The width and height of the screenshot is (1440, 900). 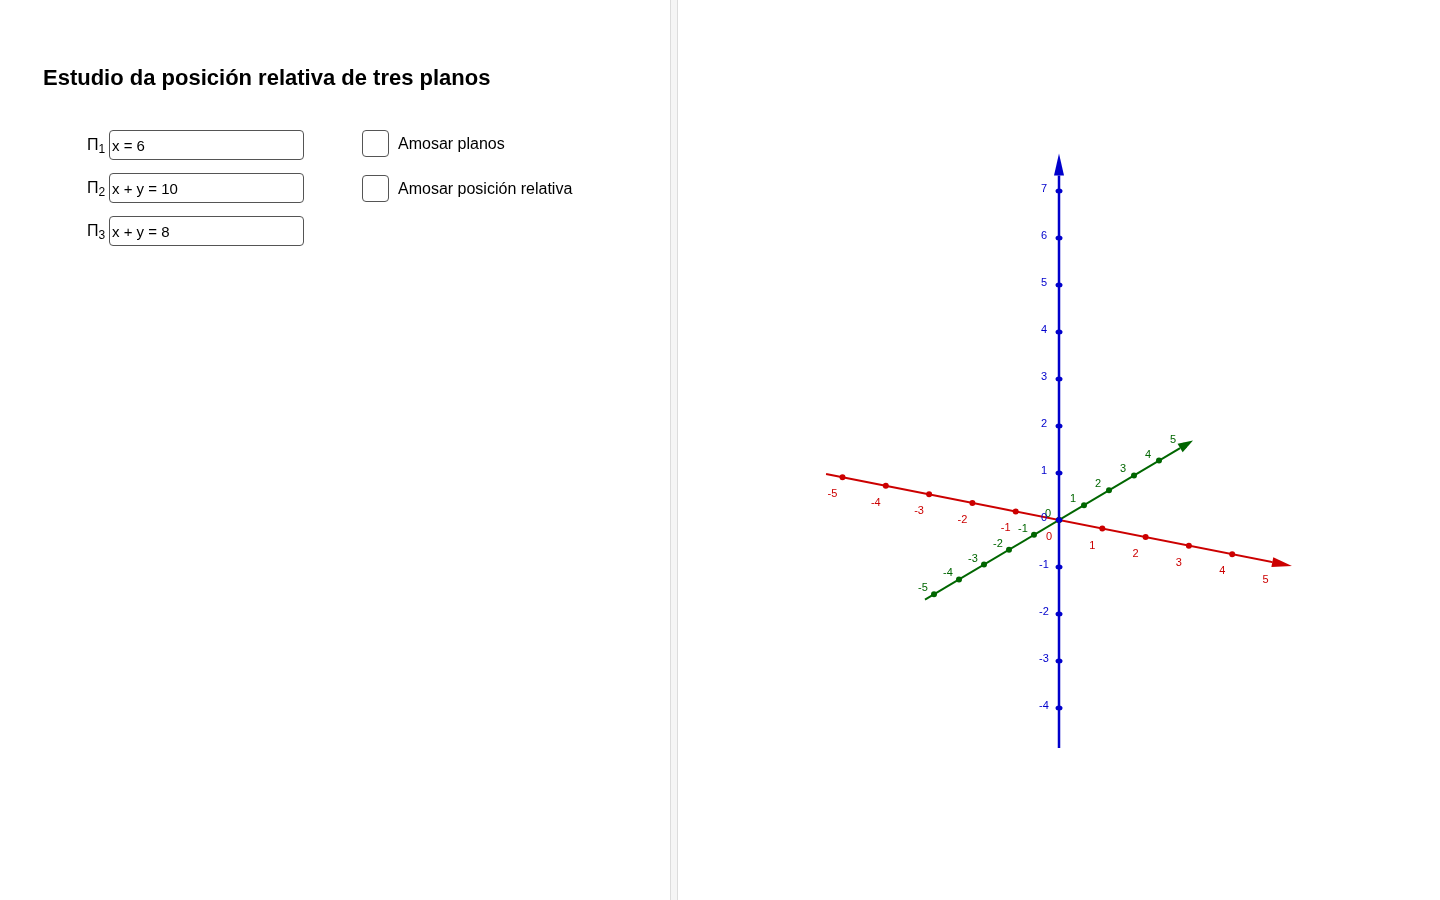 What do you see at coordinates (1044, 235) in the screenshot?
I see `axis-tick-label: 6` at bounding box center [1044, 235].